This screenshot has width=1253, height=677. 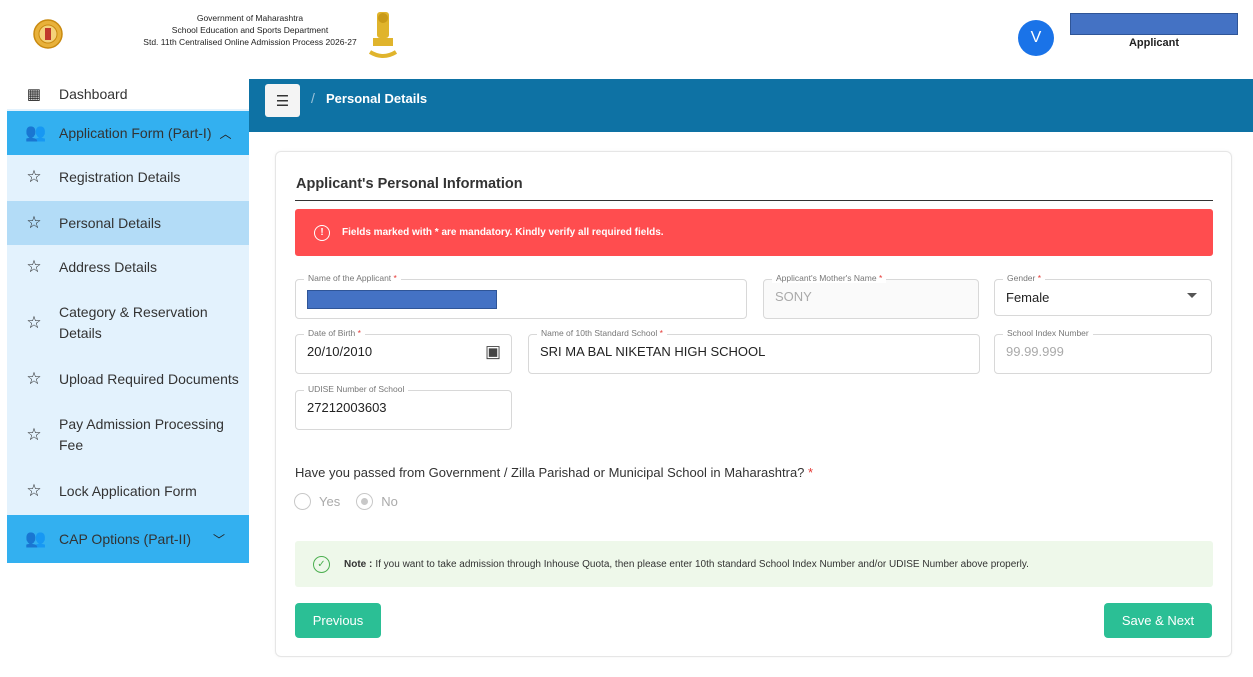 What do you see at coordinates (1103, 351) in the screenshot?
I see `school-index-field: School Index Number 99.99.999` at bounding box center [1103, 351].